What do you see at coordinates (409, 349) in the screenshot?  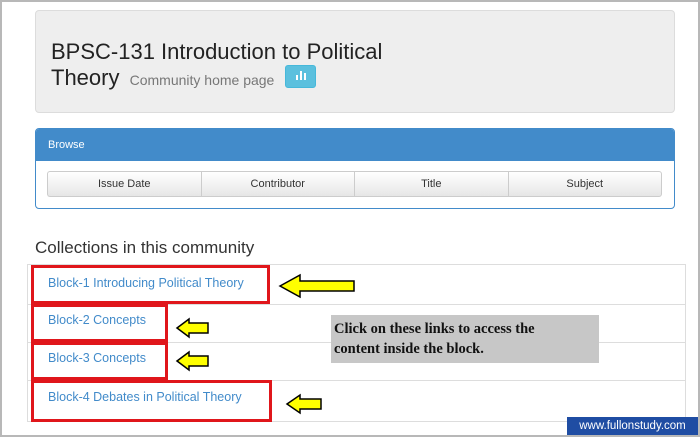 I see `callout-line-2: content inside the block.` at bounding box center [409, 349].